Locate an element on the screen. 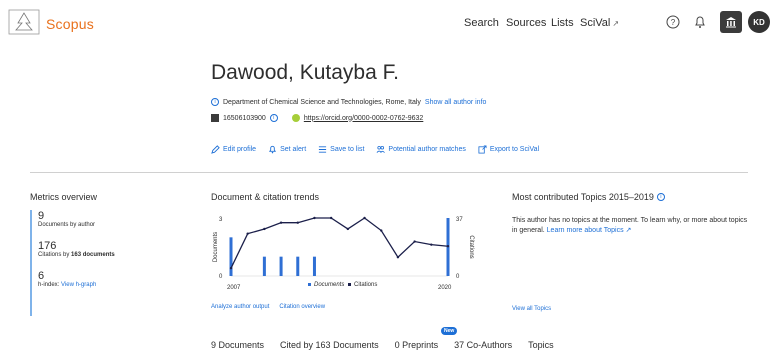  help-icon: ? is located at coordinates (673, 22).